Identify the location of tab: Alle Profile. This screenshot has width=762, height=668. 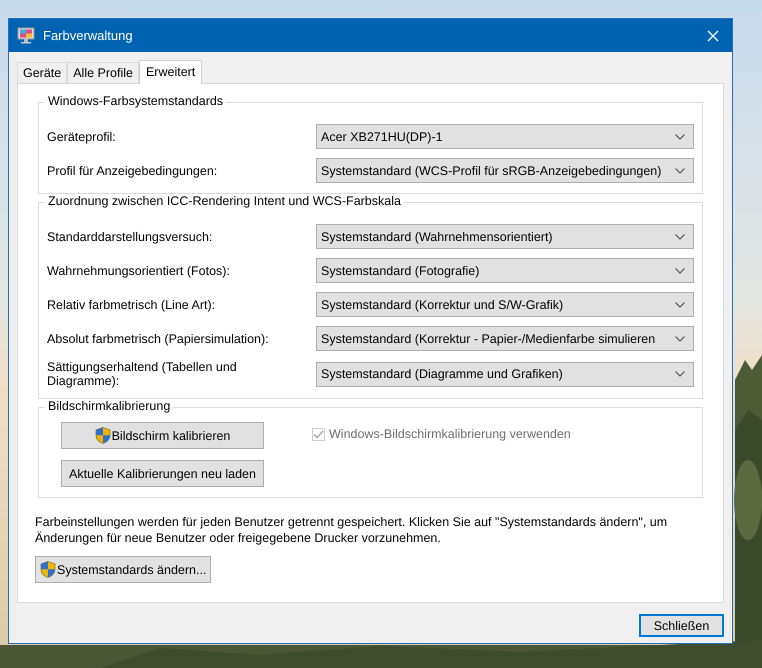
(103, 72).